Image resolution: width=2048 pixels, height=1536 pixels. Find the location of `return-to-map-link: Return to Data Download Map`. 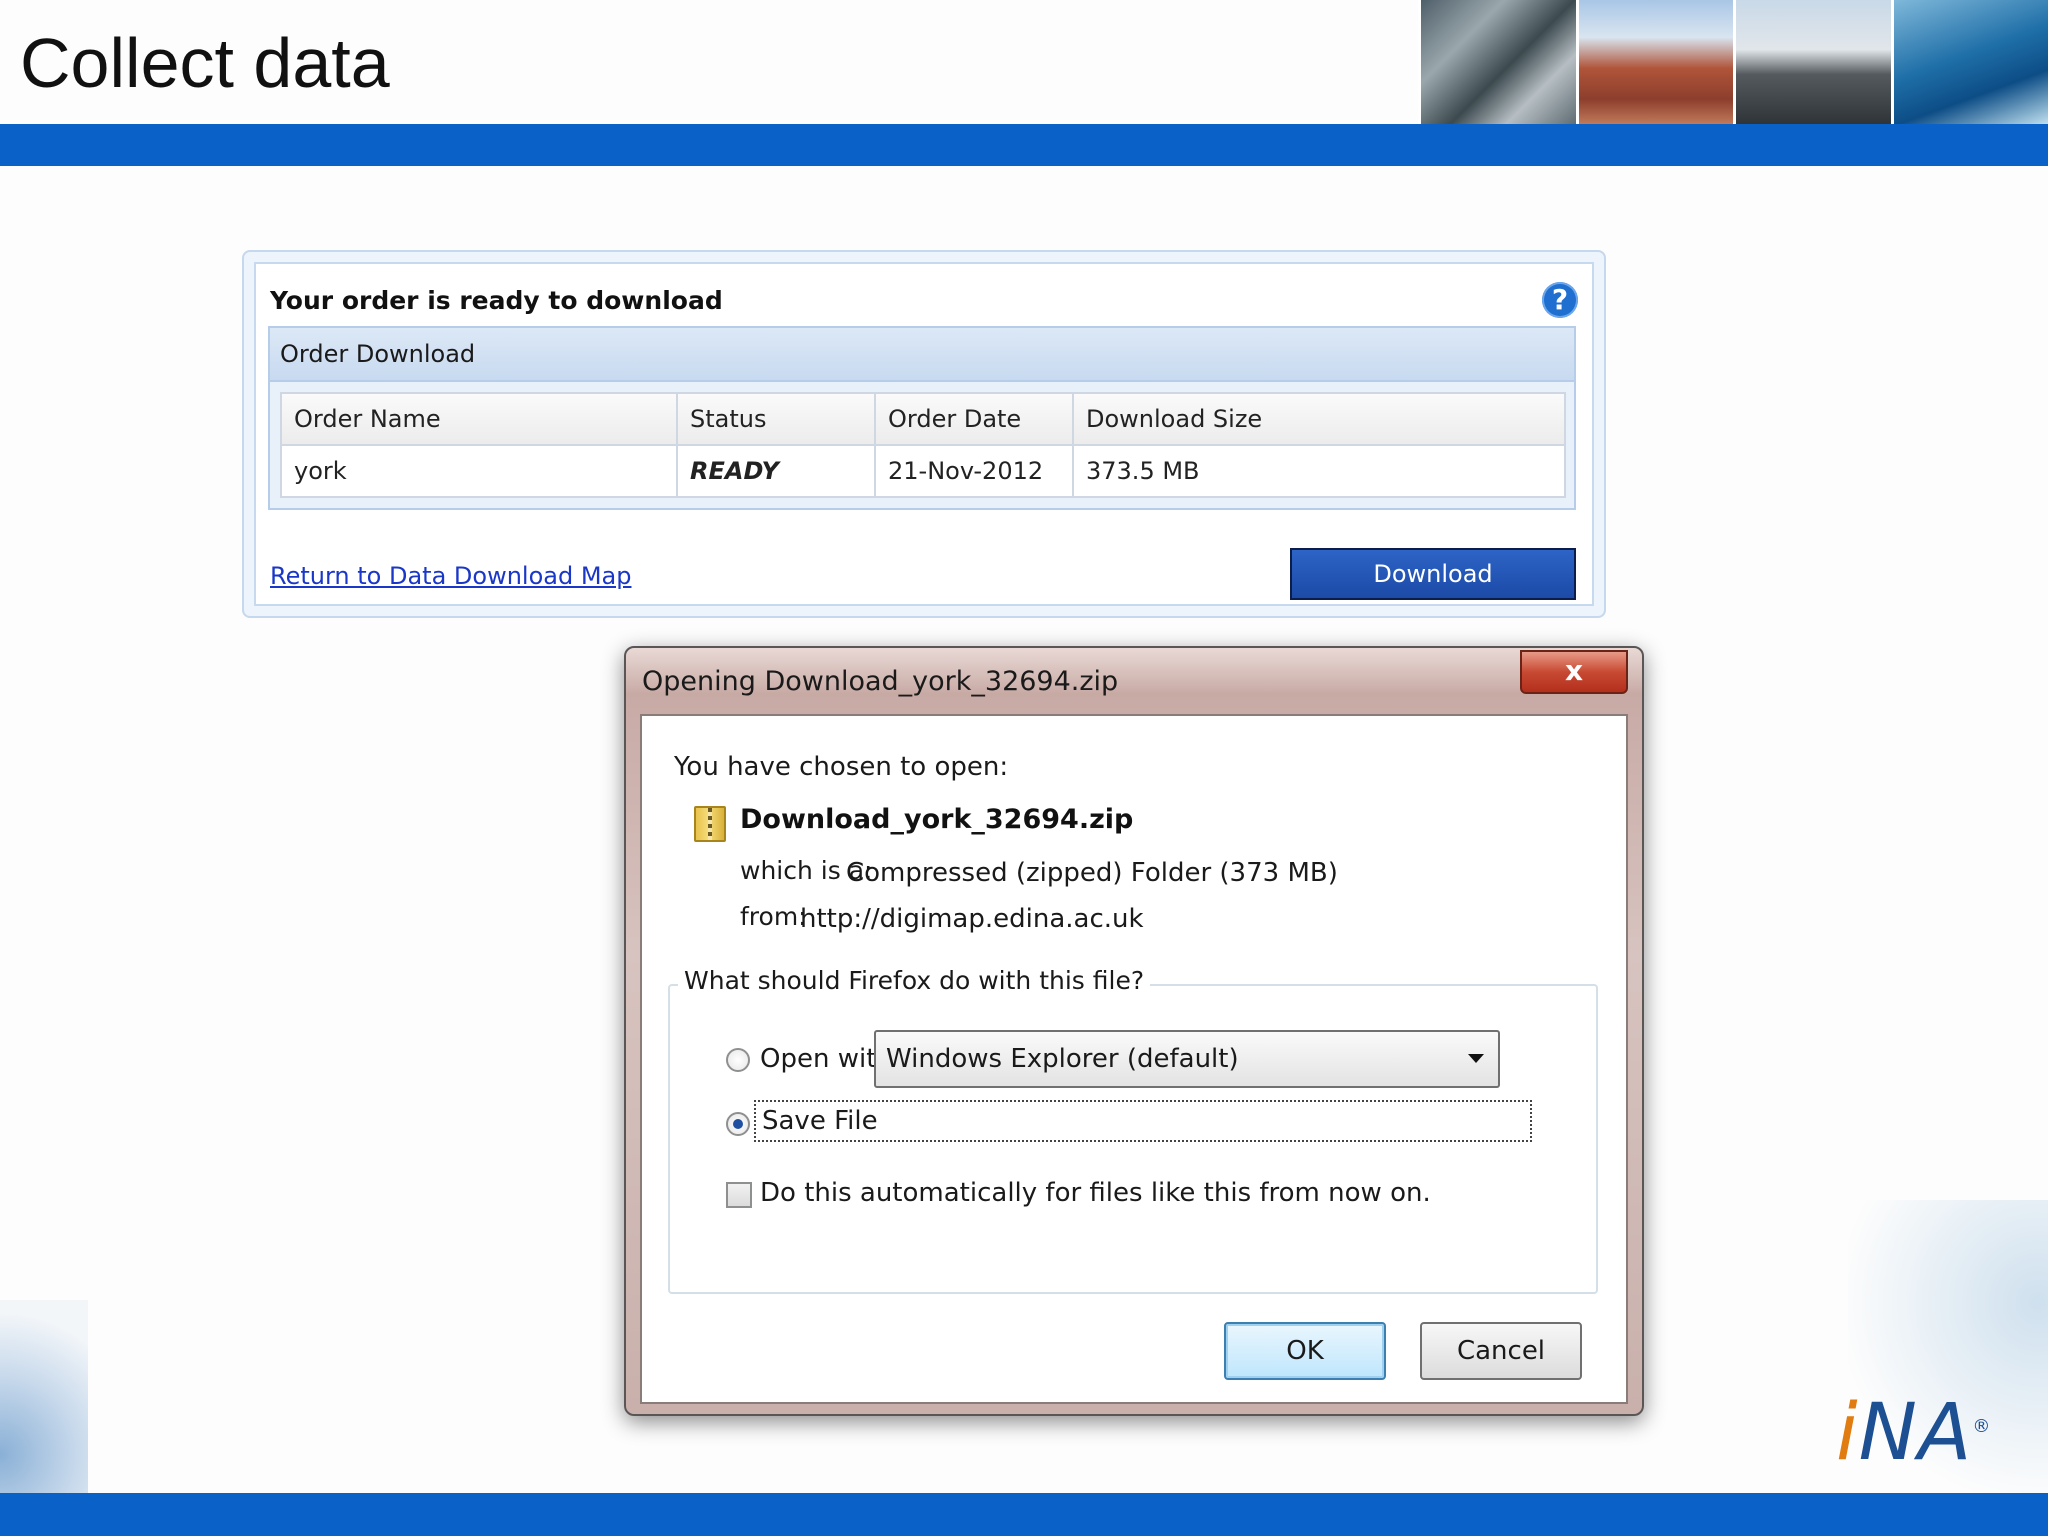

return-to-map-link: Return to Data Download Map is located at coordinates (451, 576).